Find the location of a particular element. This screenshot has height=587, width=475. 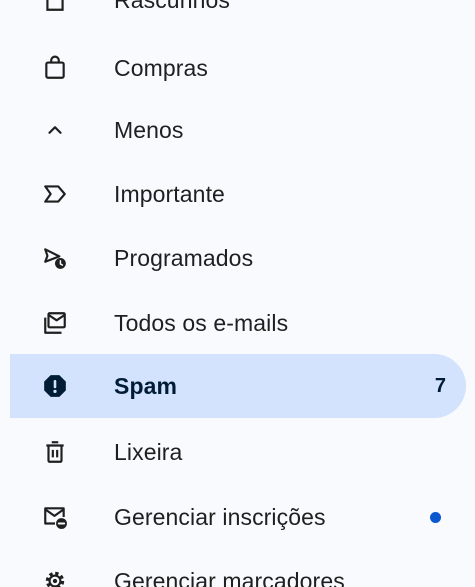

sidebar-item-label: Programados is located at coordinates (184, 257).